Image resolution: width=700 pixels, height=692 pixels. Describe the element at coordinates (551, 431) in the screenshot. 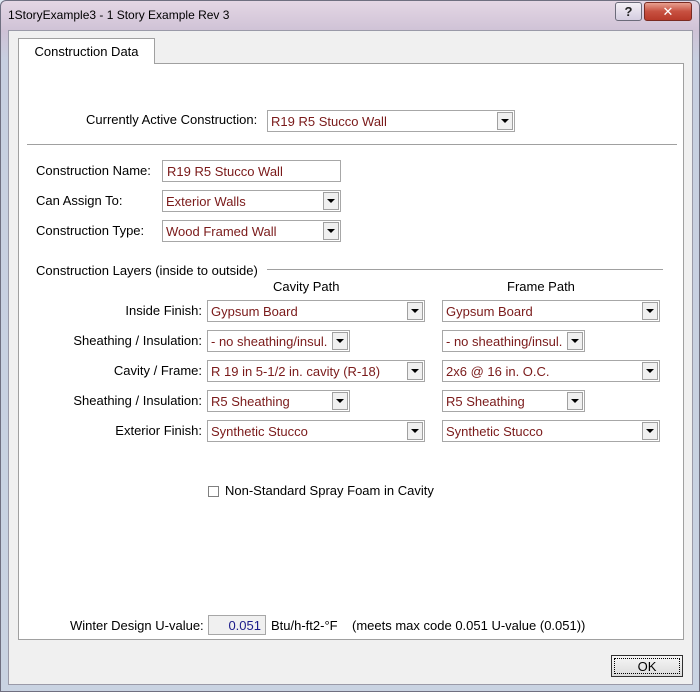

I see `exterior-finish-frame-select: Synthetic Stucco` at that location.